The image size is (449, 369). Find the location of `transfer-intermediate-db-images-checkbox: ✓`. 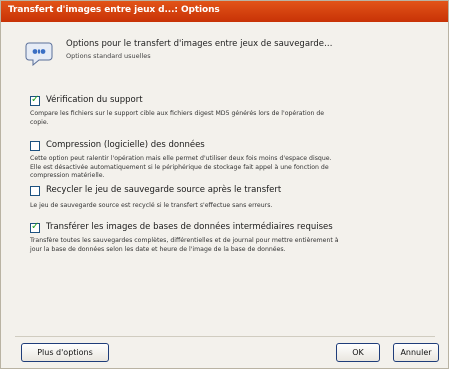

transfer-intermediate-db-images-checkbox: ✓ is located at coordinates (35, 227).